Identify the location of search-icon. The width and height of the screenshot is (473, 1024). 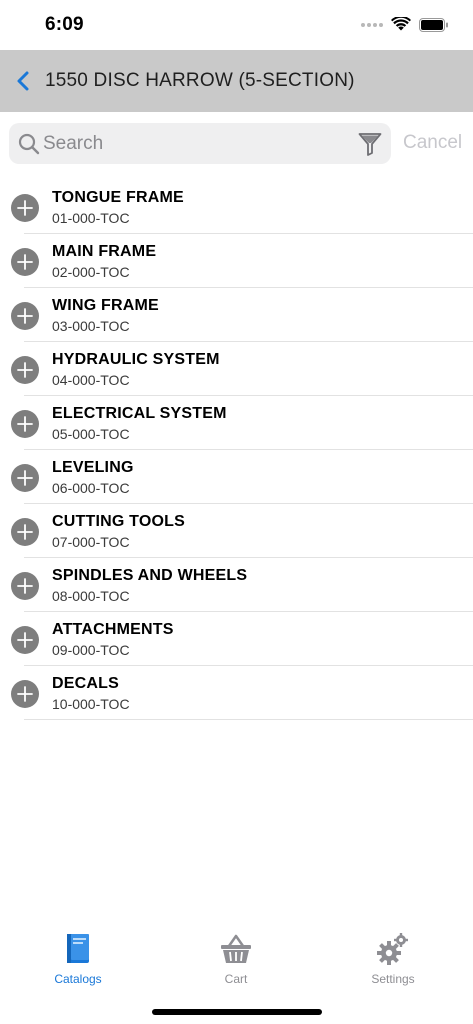
(29, 144).